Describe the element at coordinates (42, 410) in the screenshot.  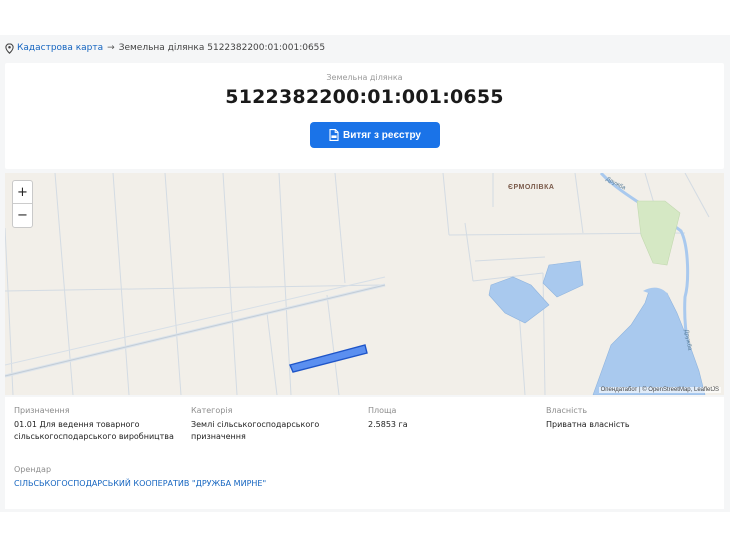
I see `purpose-label: Призначення` at that location.